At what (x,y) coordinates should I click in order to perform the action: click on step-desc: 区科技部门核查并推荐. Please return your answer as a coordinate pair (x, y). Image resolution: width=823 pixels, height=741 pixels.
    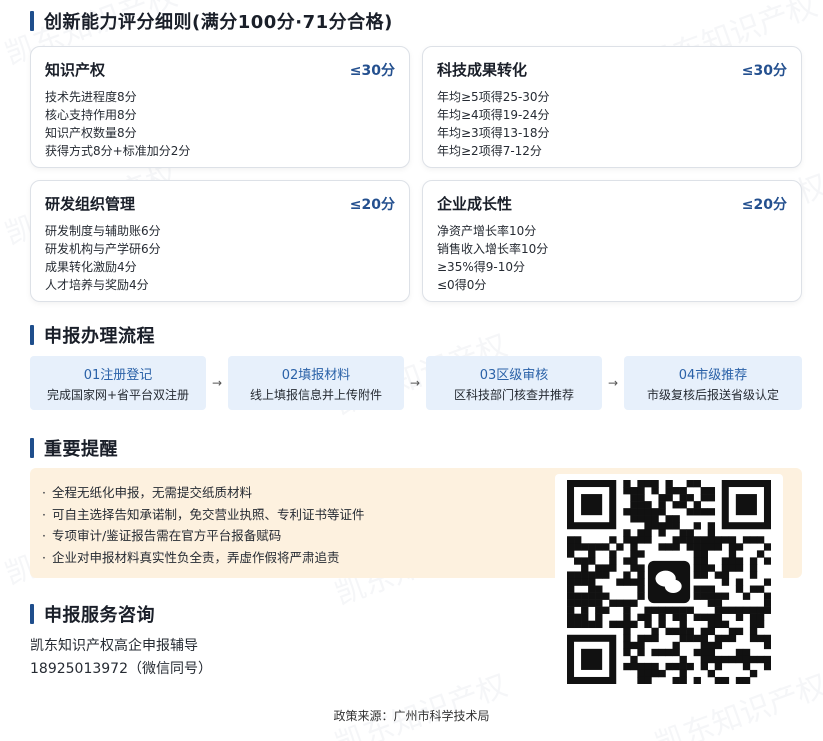
    Looking at the image, I should click on (513, 394).